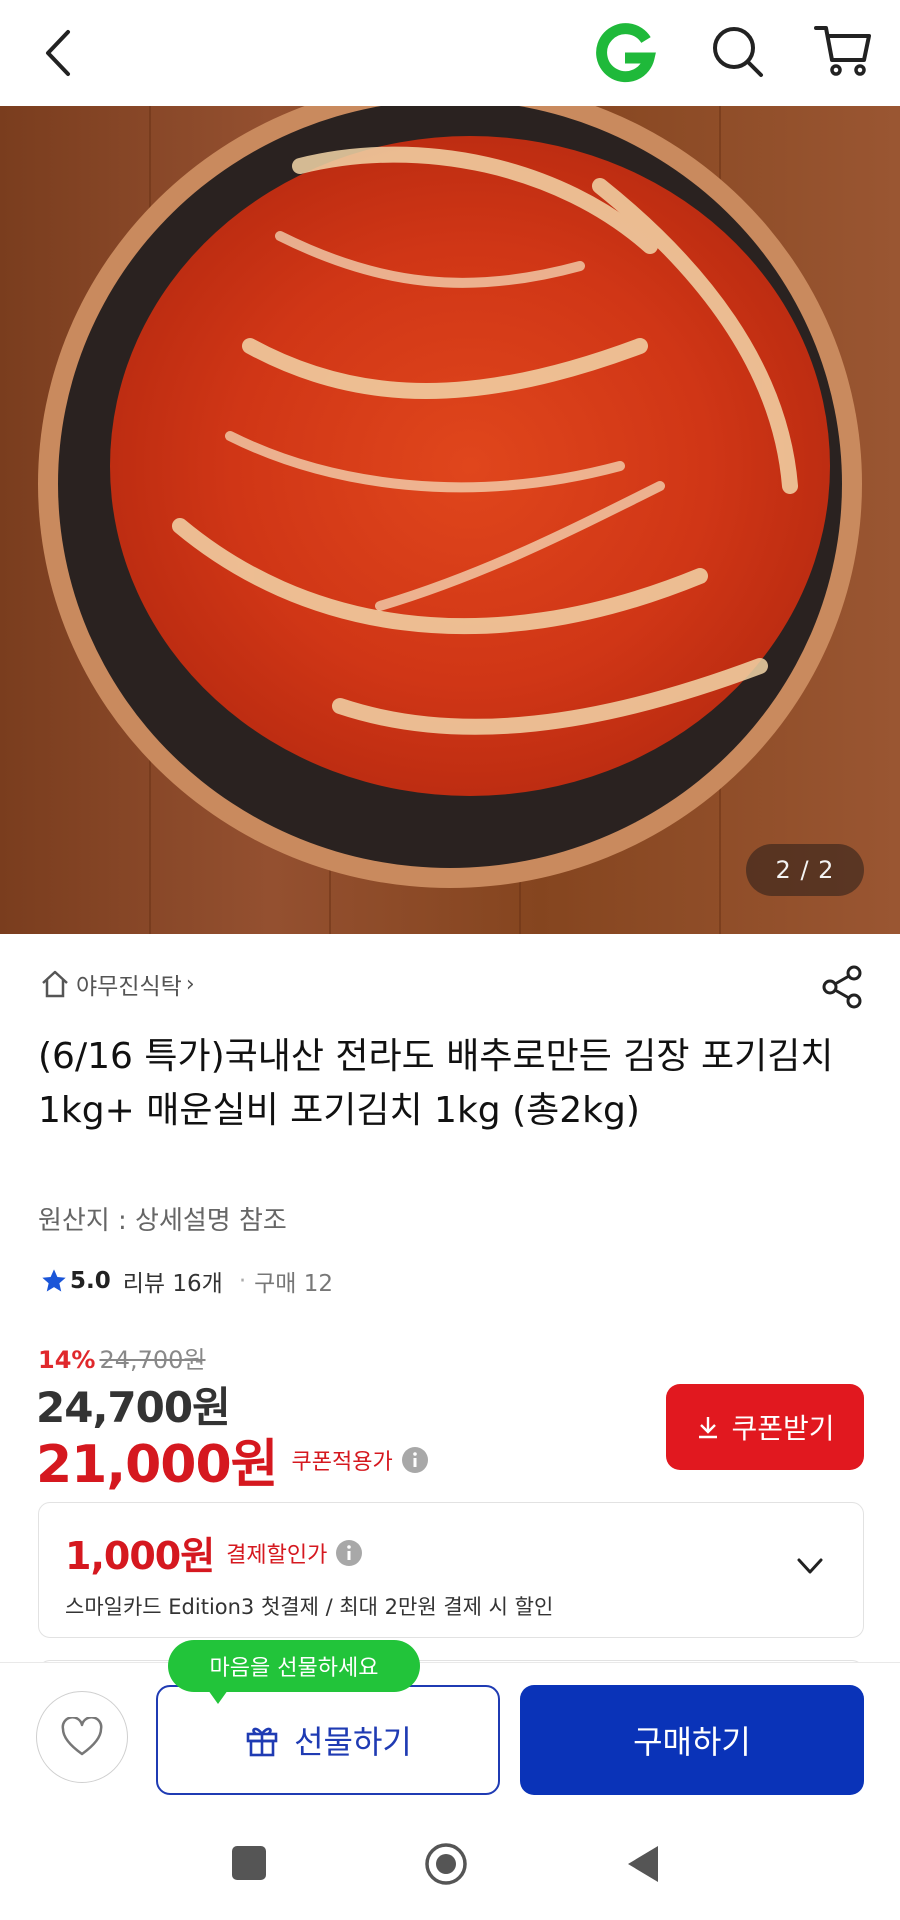 This screenshot has width=900, height=1920. I want to click on wishlist-button, so click(82, 1737).